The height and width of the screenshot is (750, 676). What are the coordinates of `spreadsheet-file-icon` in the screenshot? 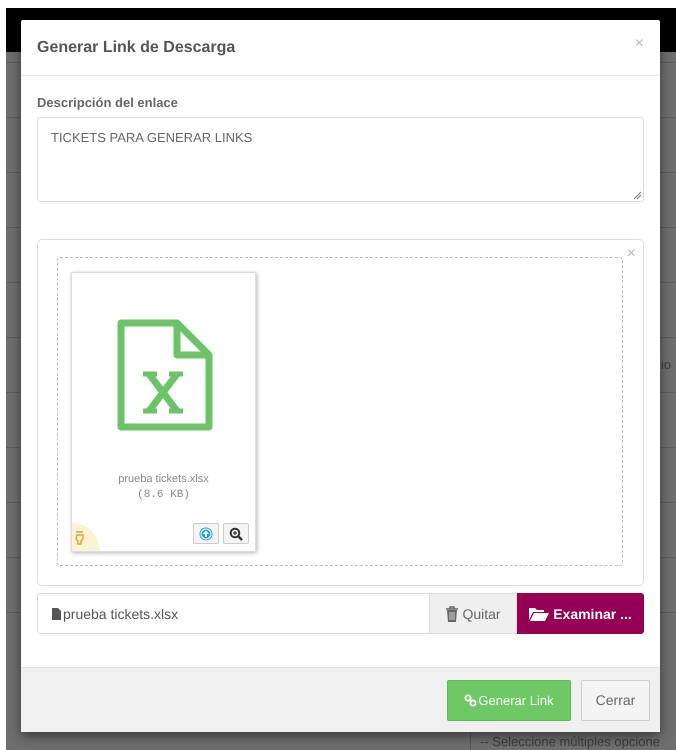 It's located at (163, 376).